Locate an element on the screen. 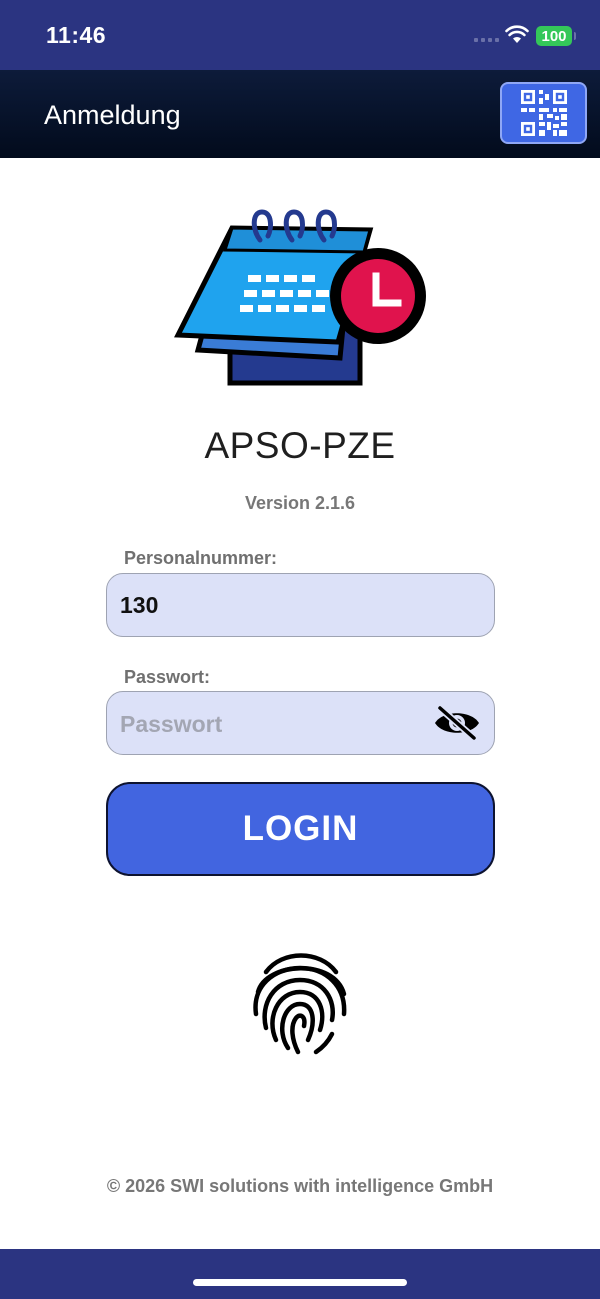 The height and width of the screenshot is (1299, 600). cellular-signal-icon is located at coordinates (487, 41).